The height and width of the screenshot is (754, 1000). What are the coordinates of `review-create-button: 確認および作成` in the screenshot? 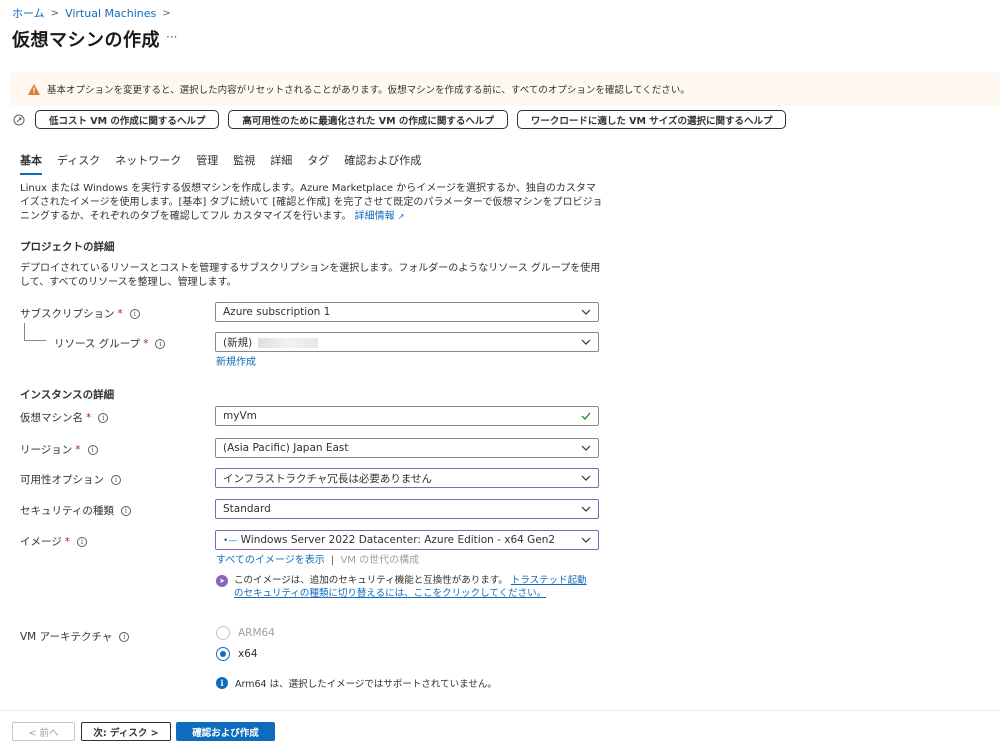 It's located at (225, 731).